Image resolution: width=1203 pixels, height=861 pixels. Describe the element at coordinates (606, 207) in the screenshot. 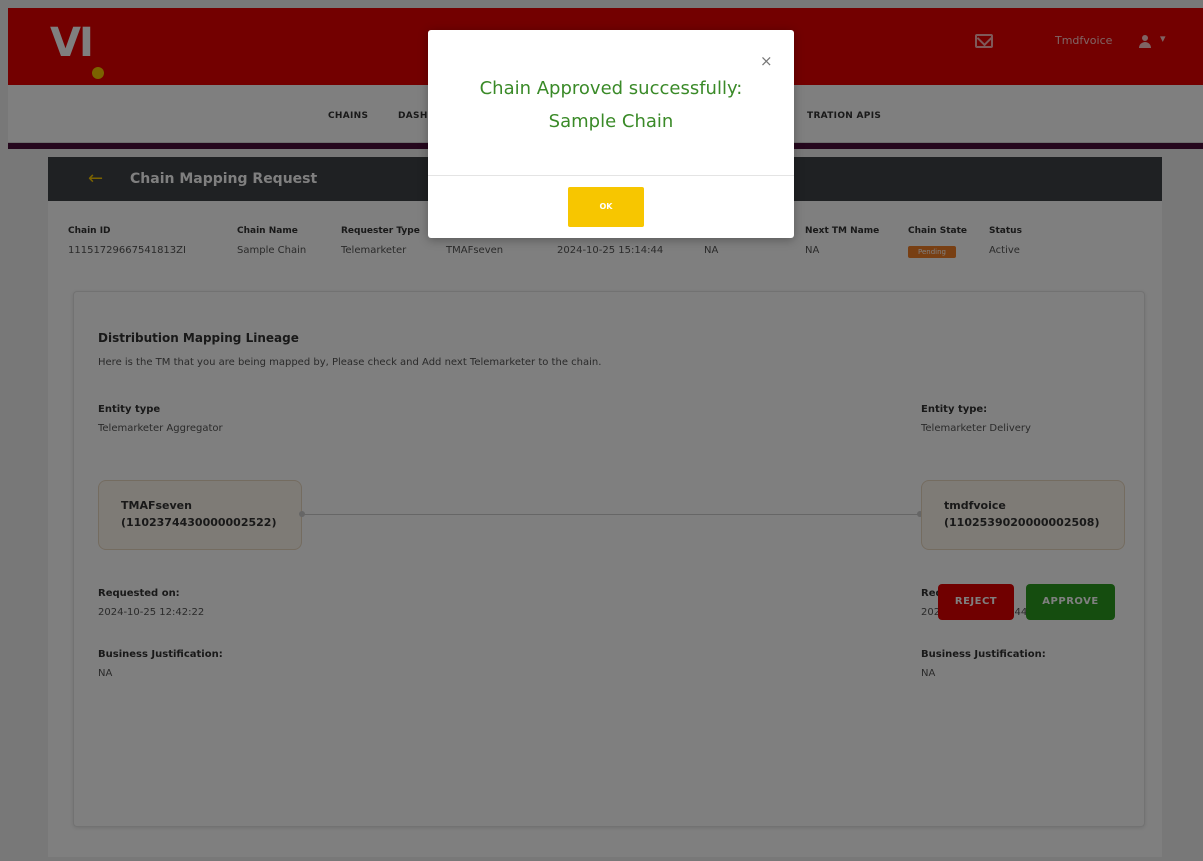

I see `ok-button: OK` at that location.